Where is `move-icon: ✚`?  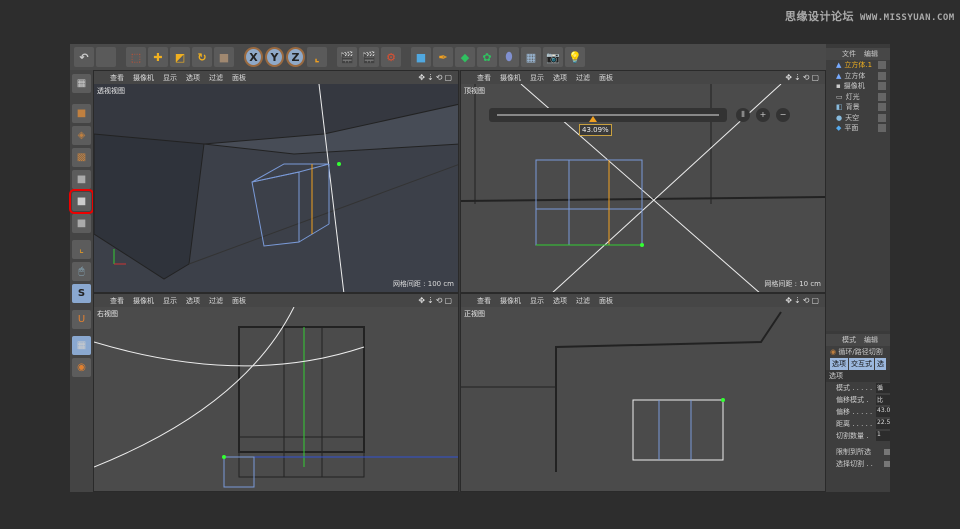 move-icon: ✚ is located at coordinates (158, 57).